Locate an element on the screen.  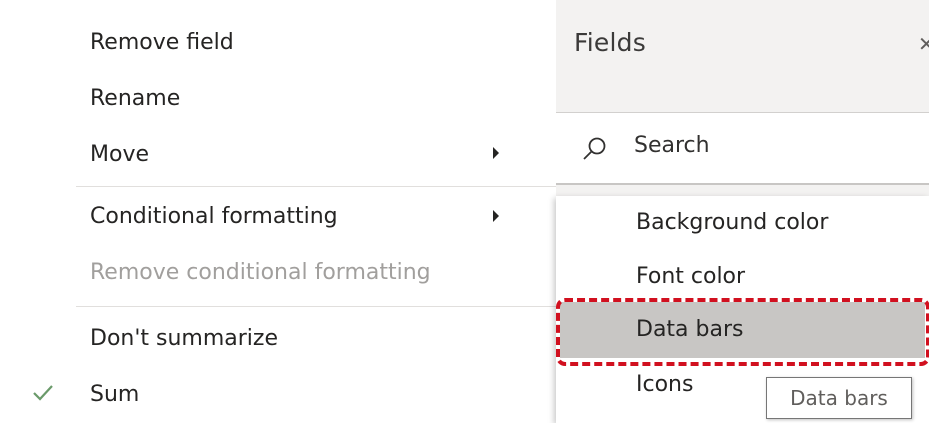
search-icon is located at coordinates (594, 148).